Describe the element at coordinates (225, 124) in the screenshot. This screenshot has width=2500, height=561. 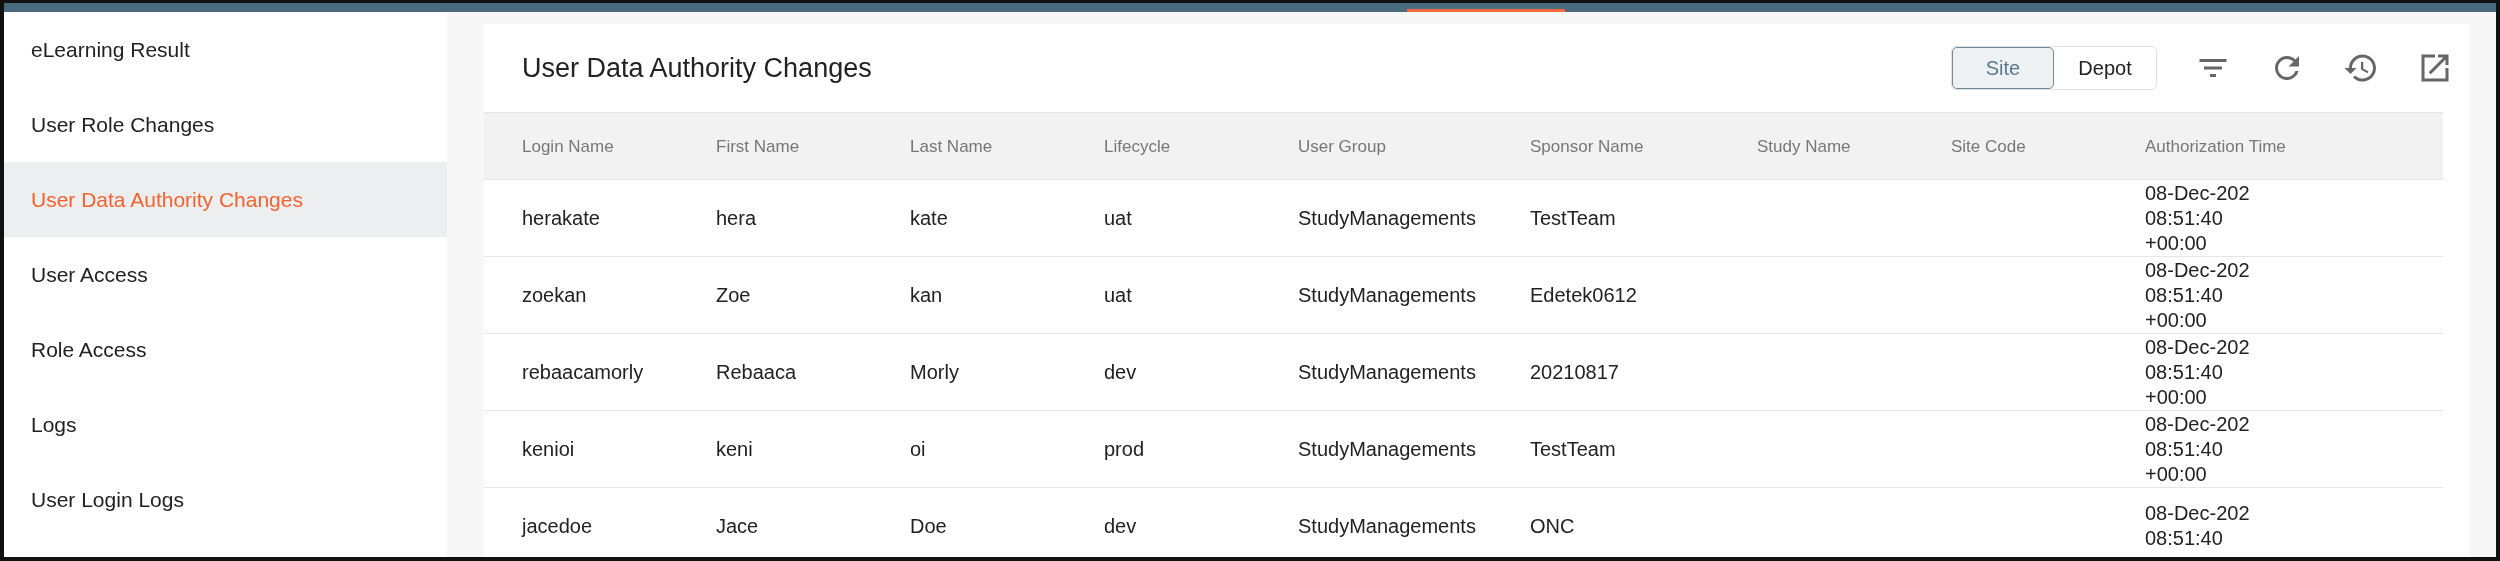
I see `sidebar-item: User Role Changes` at that location.